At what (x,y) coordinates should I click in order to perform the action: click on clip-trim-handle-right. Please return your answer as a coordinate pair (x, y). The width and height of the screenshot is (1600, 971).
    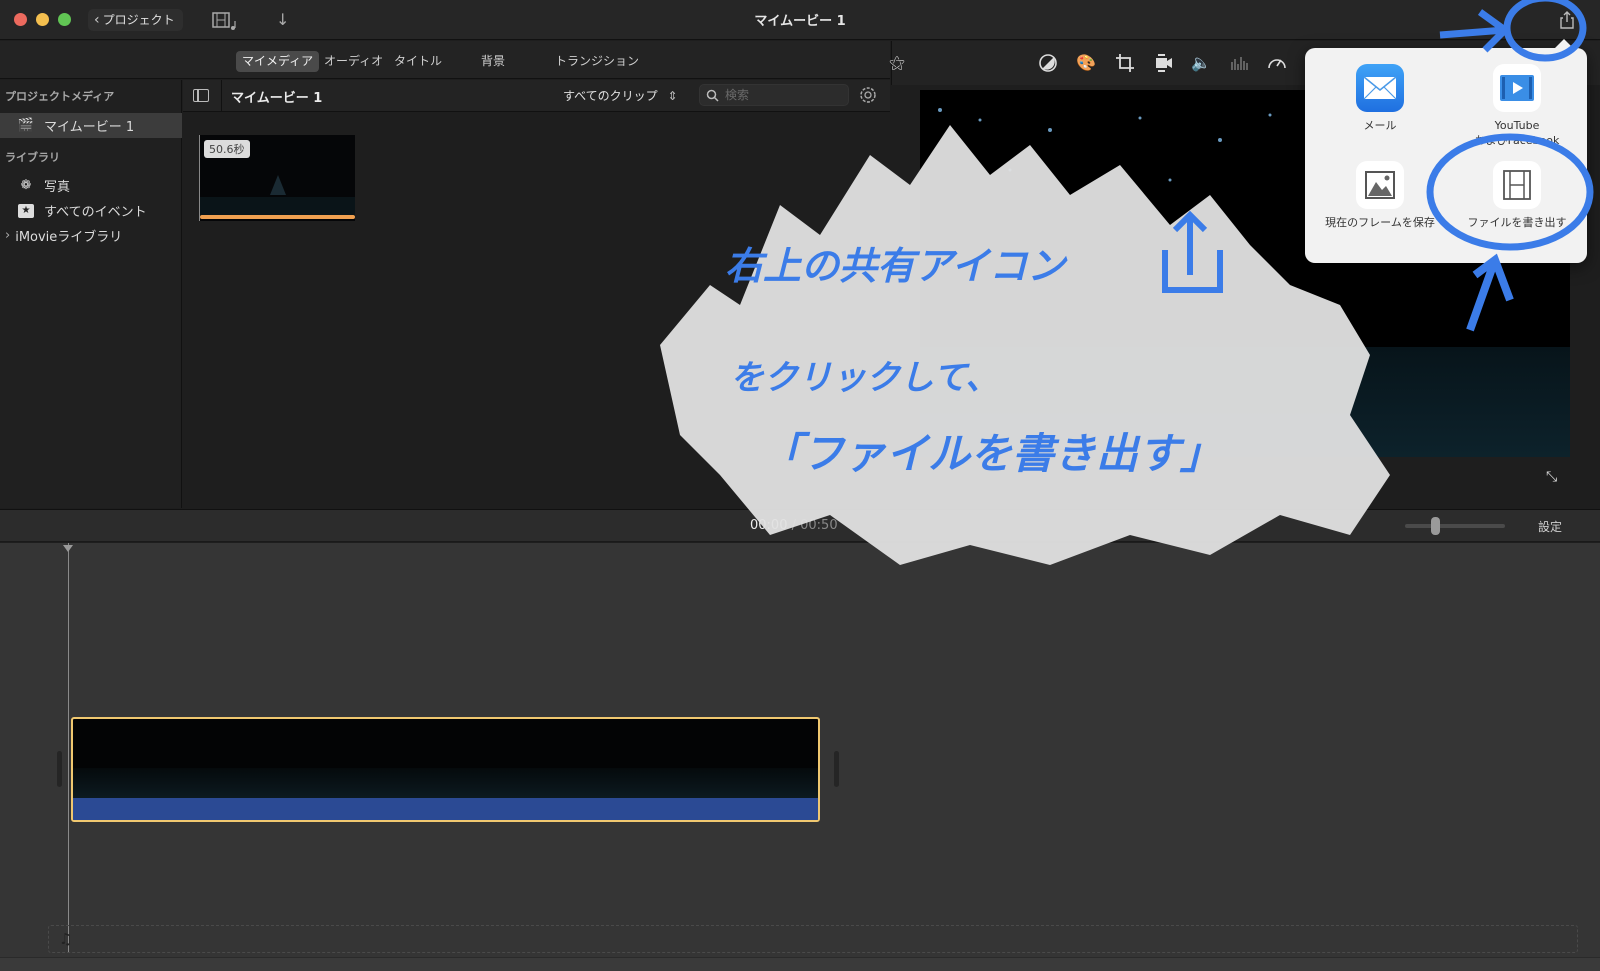
    Looking at the image, I should click on (836, 769).